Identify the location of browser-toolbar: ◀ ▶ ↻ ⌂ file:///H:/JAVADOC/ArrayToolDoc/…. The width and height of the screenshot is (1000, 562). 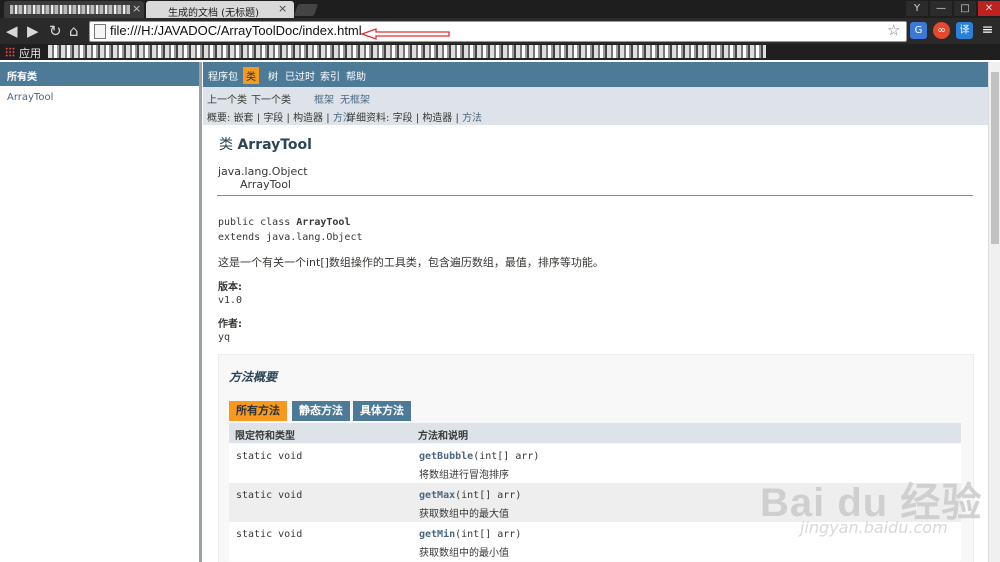
(500, 31).